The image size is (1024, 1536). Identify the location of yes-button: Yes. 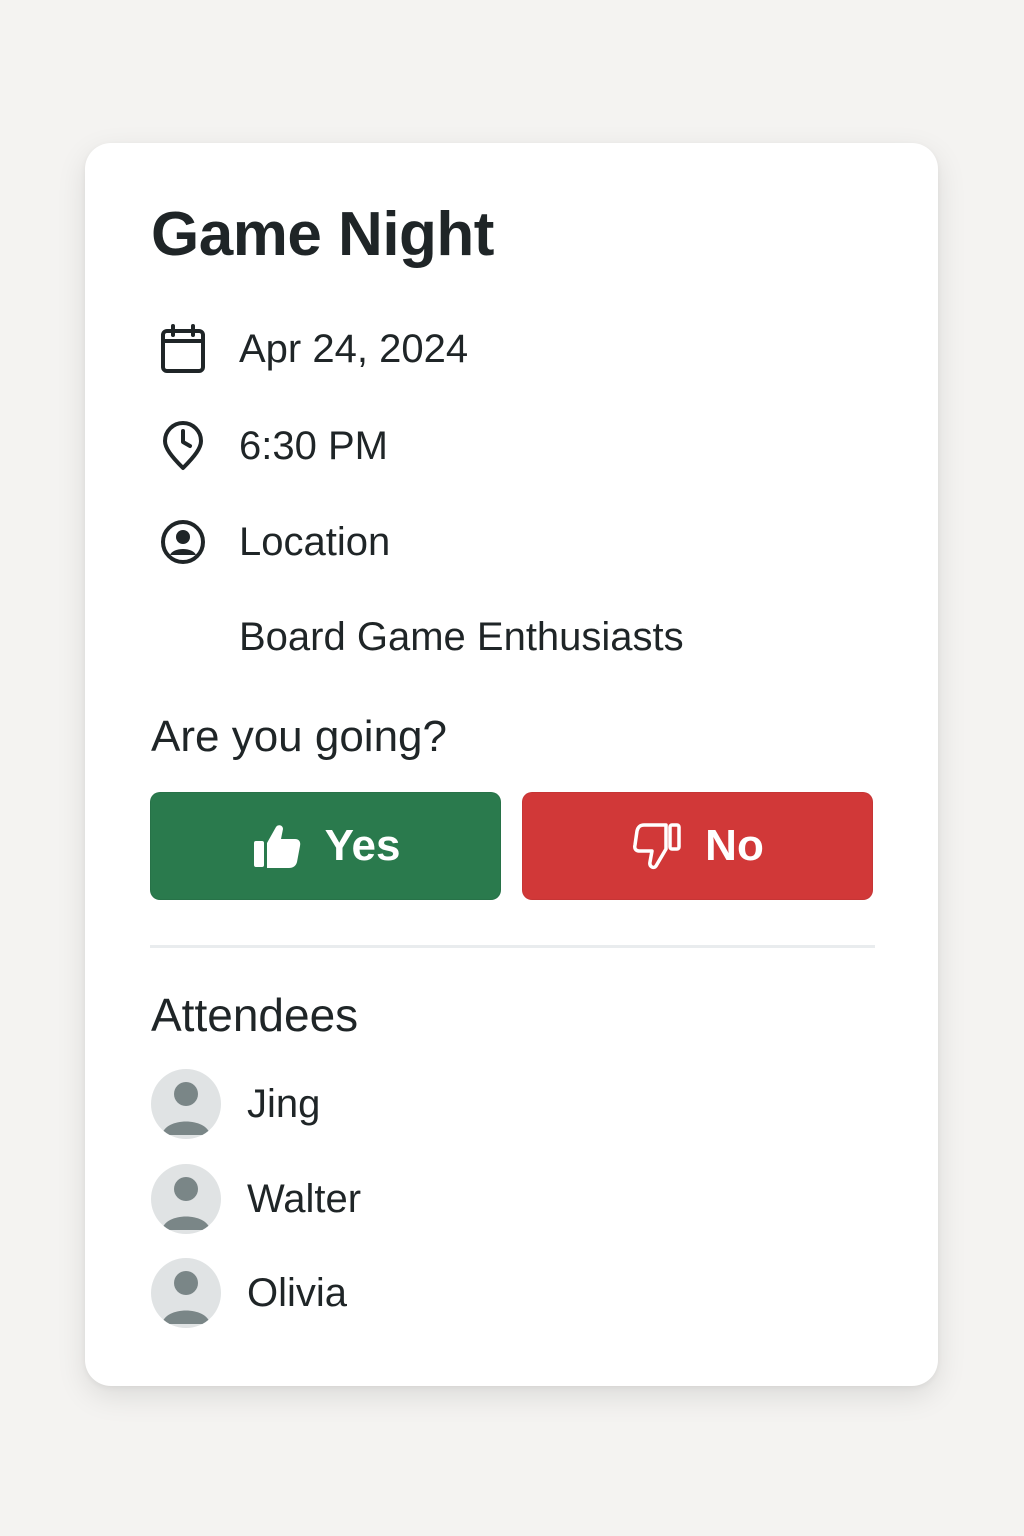
(325, 846).